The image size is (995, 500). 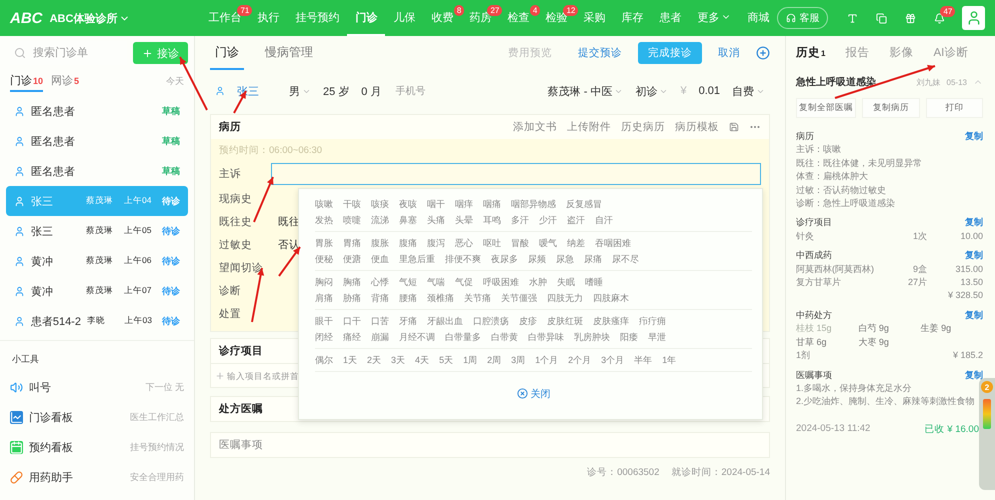 I want to click on symptom-option: 2周, so click(x=494, y=360).